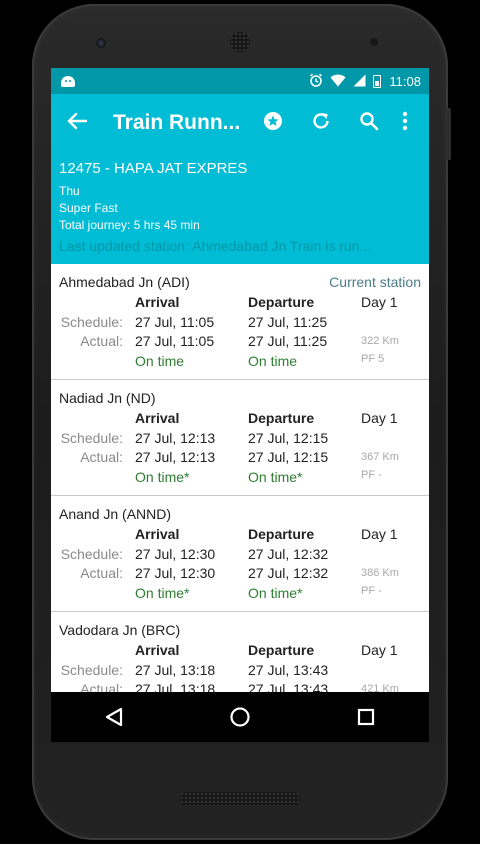  I want to click on power-button, so click(448, 134).